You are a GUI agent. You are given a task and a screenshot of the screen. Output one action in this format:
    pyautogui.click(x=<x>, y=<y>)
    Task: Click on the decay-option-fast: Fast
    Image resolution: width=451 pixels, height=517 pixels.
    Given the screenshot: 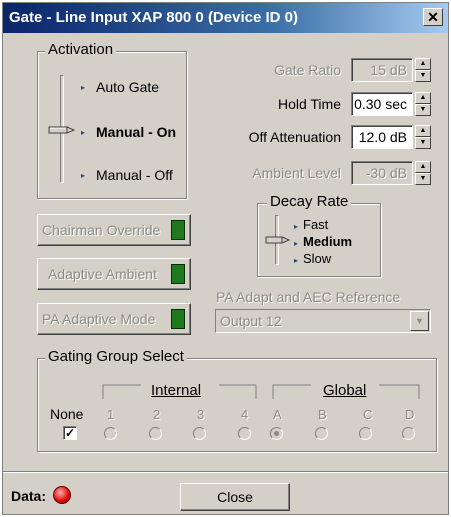 What is the action you would take?
    pyautogui.click(x=315, y=224)
    